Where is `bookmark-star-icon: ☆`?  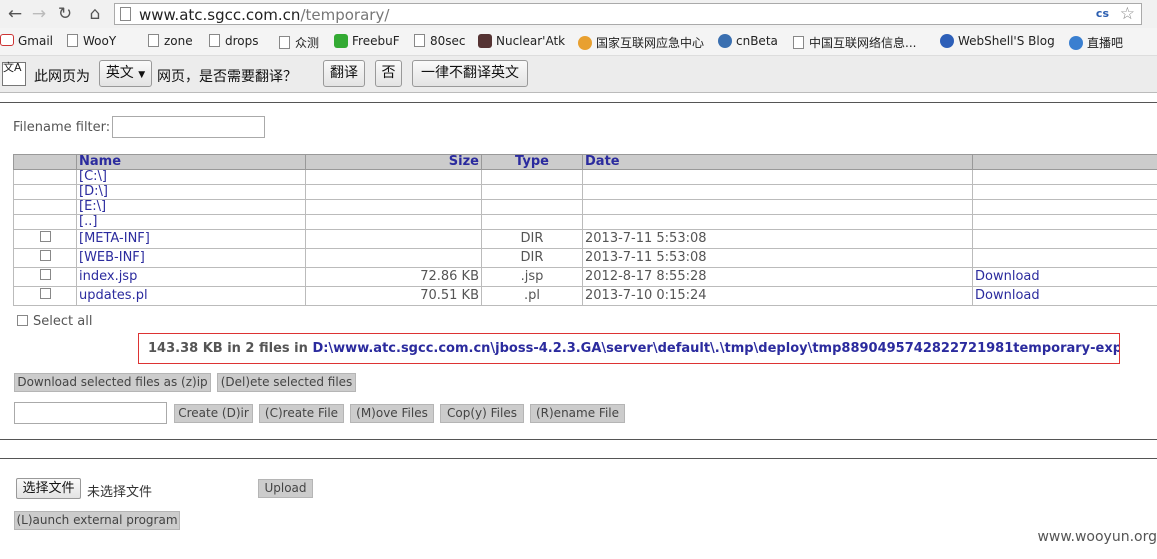
bookmark-star-icon: ☆ is located at coordinates (1127, 14).